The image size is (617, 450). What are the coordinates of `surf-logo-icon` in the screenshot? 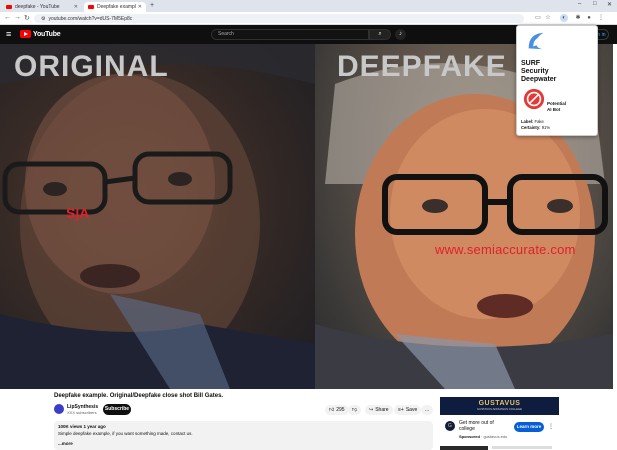 It's located at (536, 41).